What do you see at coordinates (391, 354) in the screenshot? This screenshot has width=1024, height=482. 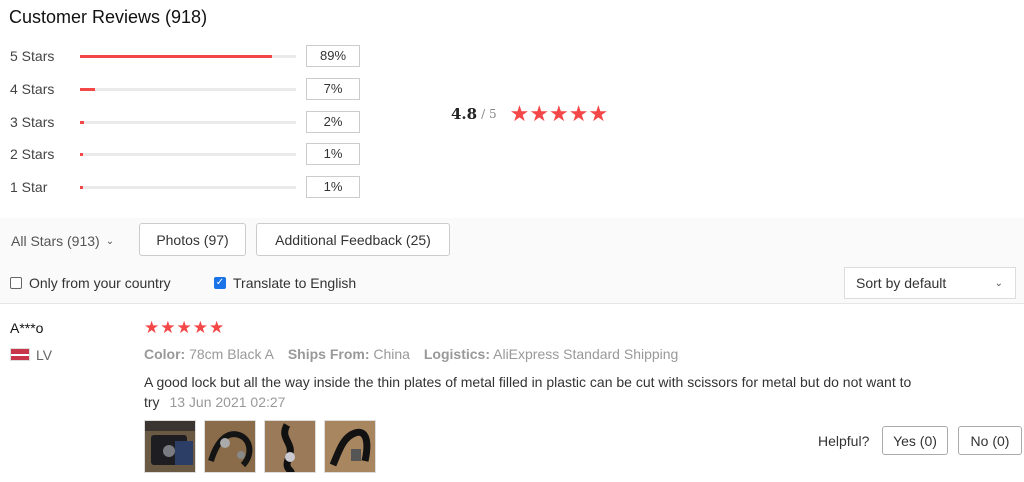 I see `ships-value: China` at bounding box center [391, 354].